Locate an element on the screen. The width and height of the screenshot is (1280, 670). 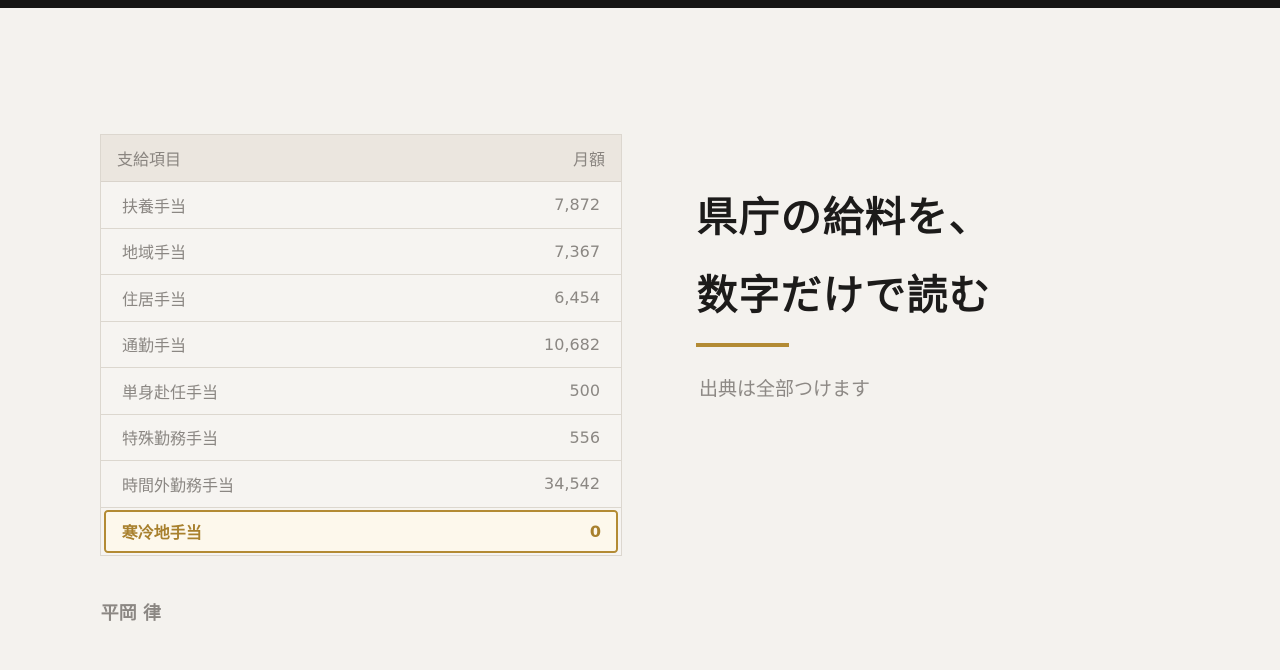
row-label: 扶養手当 is located at coordinates (154, 206).